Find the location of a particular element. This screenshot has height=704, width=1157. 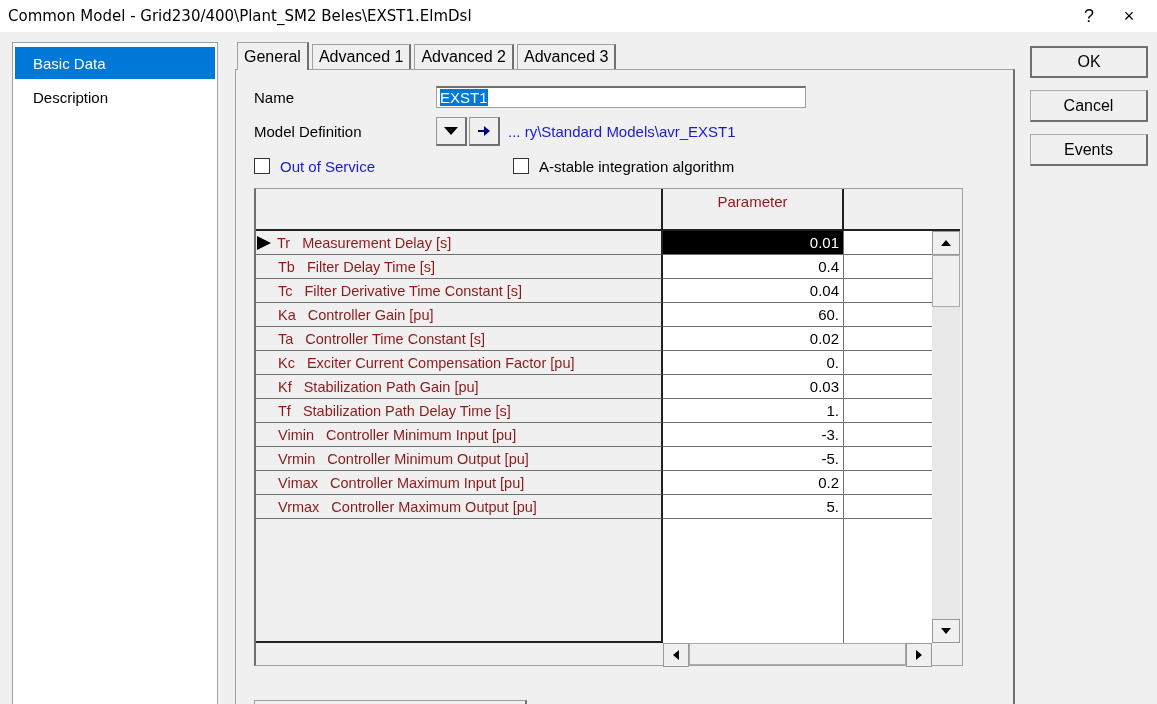

window-title: Common Model - Grid230/400\Plant_SM2 Beles\EXST1.ElmDsl is located at coordinates (240, 16).